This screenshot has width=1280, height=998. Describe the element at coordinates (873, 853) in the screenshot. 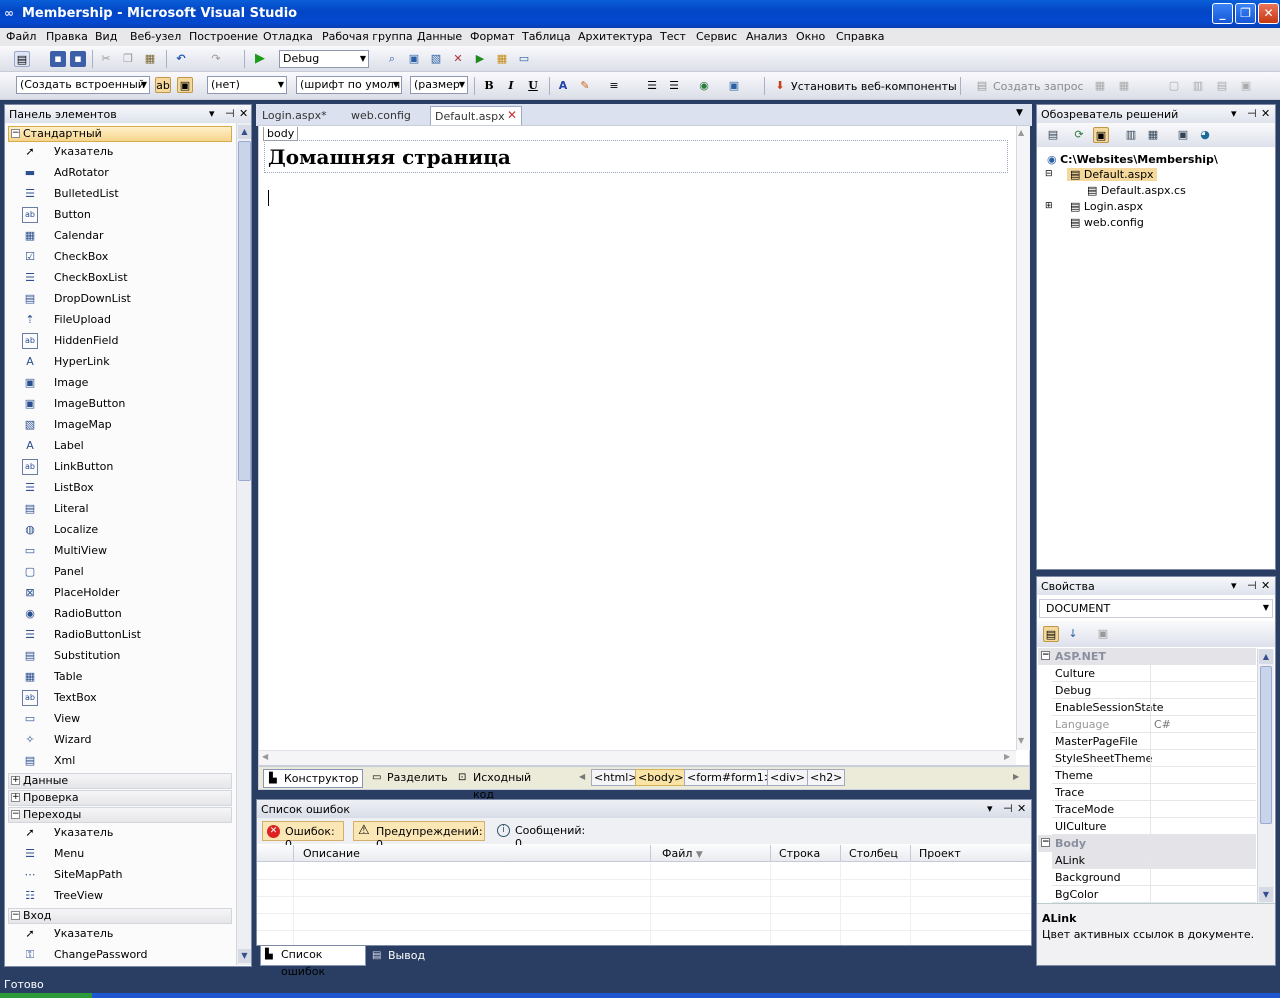

I see `column-column: Столбец` at that location.